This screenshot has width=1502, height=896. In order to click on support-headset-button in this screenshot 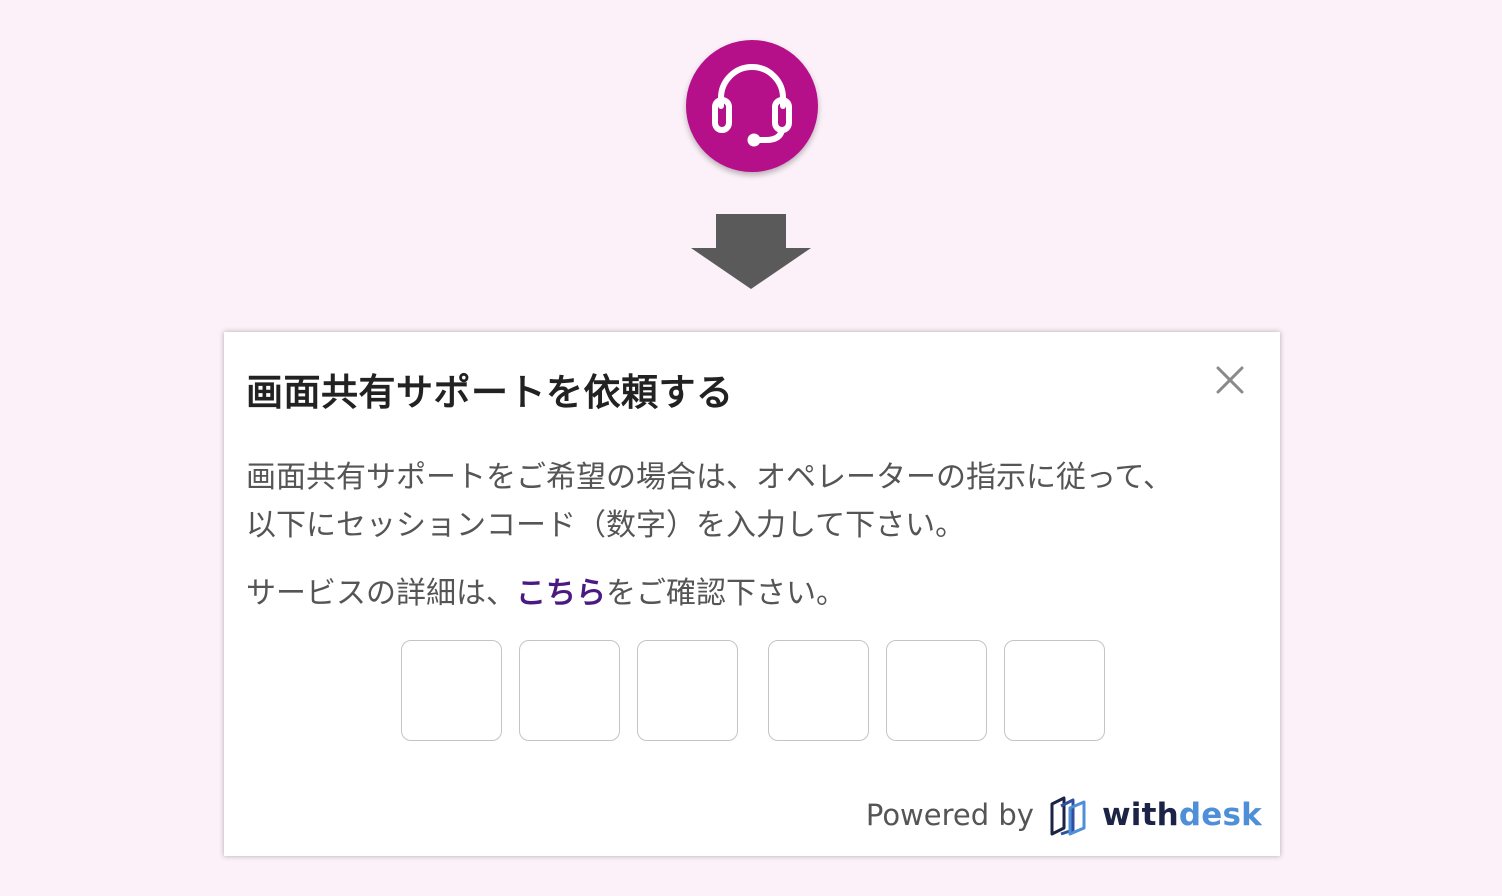, I will do `click(752, 106)`.